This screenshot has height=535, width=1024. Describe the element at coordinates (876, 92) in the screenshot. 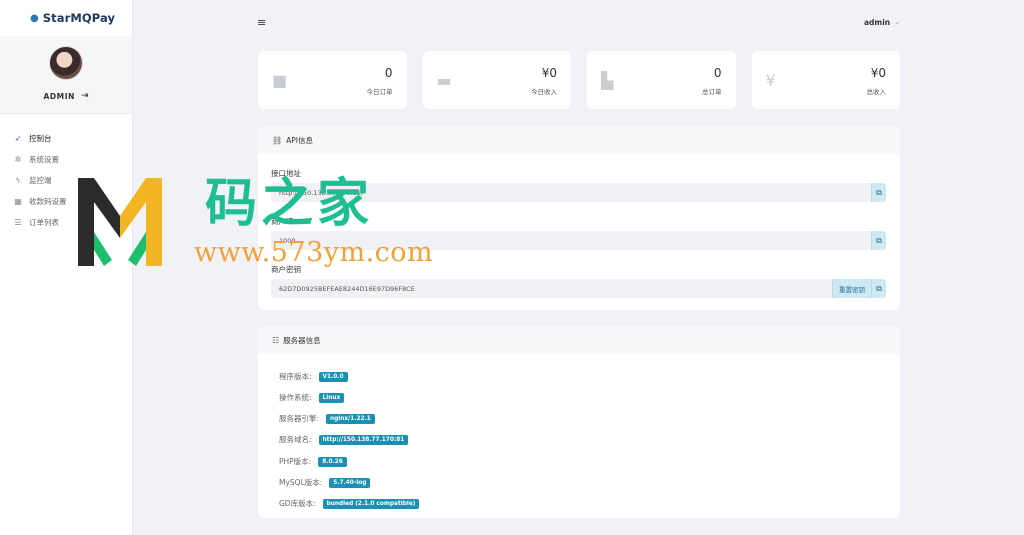

I see `stat-label: 总收入` at that location.